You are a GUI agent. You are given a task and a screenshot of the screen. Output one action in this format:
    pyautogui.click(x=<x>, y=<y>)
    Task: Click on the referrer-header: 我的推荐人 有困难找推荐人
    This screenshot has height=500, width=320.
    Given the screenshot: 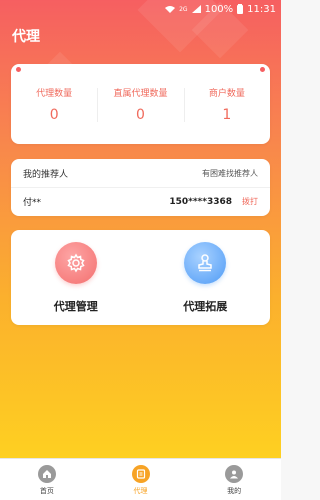 What is the action you would take?
    pyautogui.click(x=140, y=173)
    